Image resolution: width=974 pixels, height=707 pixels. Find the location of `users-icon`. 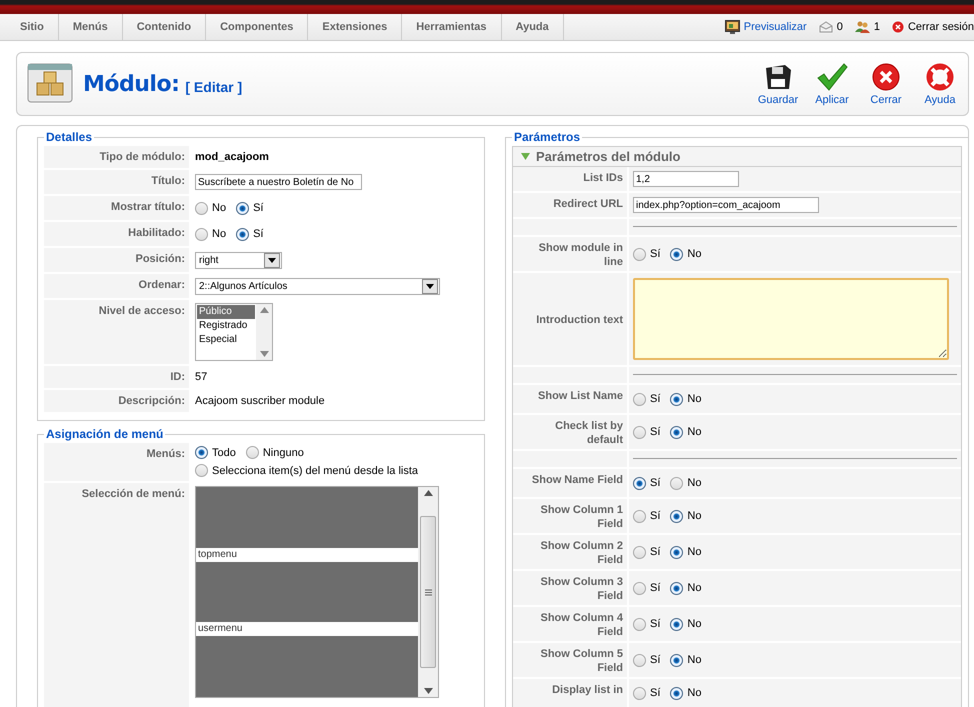

users-icon is located at coordinates (862, 27).